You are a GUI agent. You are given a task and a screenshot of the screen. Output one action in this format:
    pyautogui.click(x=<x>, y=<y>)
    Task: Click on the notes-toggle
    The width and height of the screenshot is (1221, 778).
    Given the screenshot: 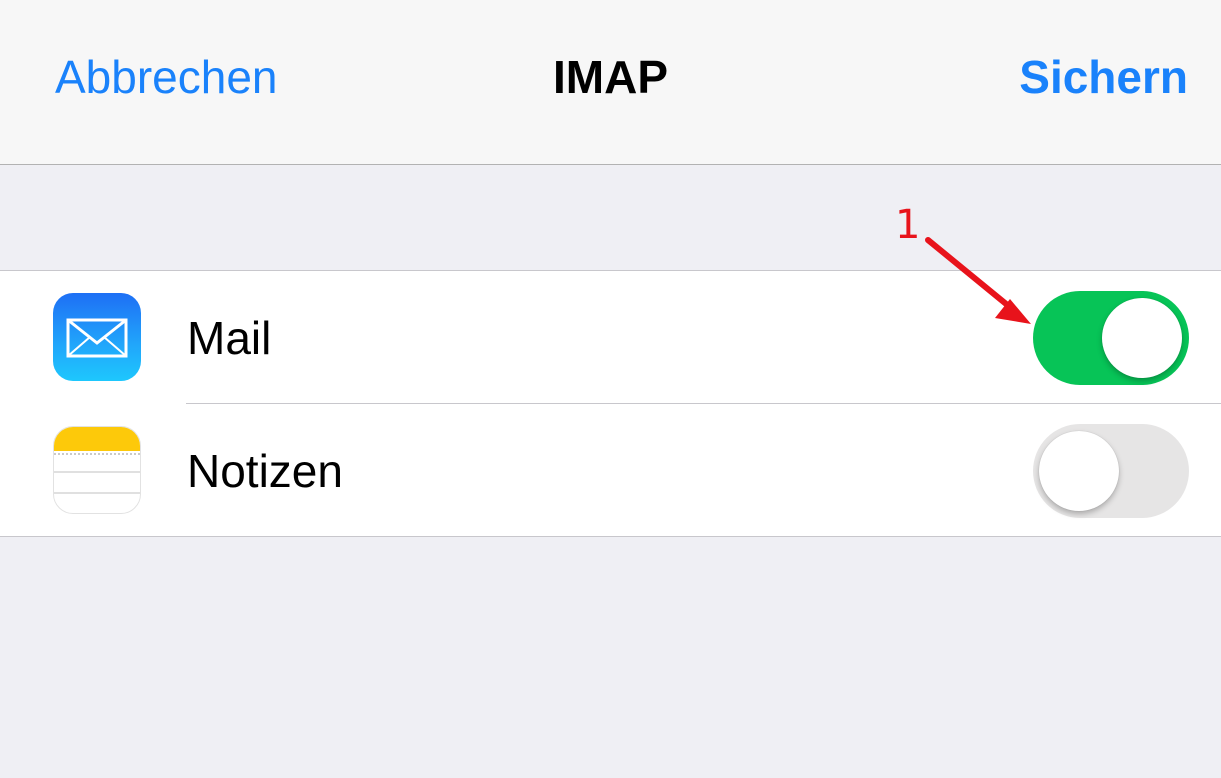 What is the action you would take?
    pyautogui.click(x=1111, y=471)
    